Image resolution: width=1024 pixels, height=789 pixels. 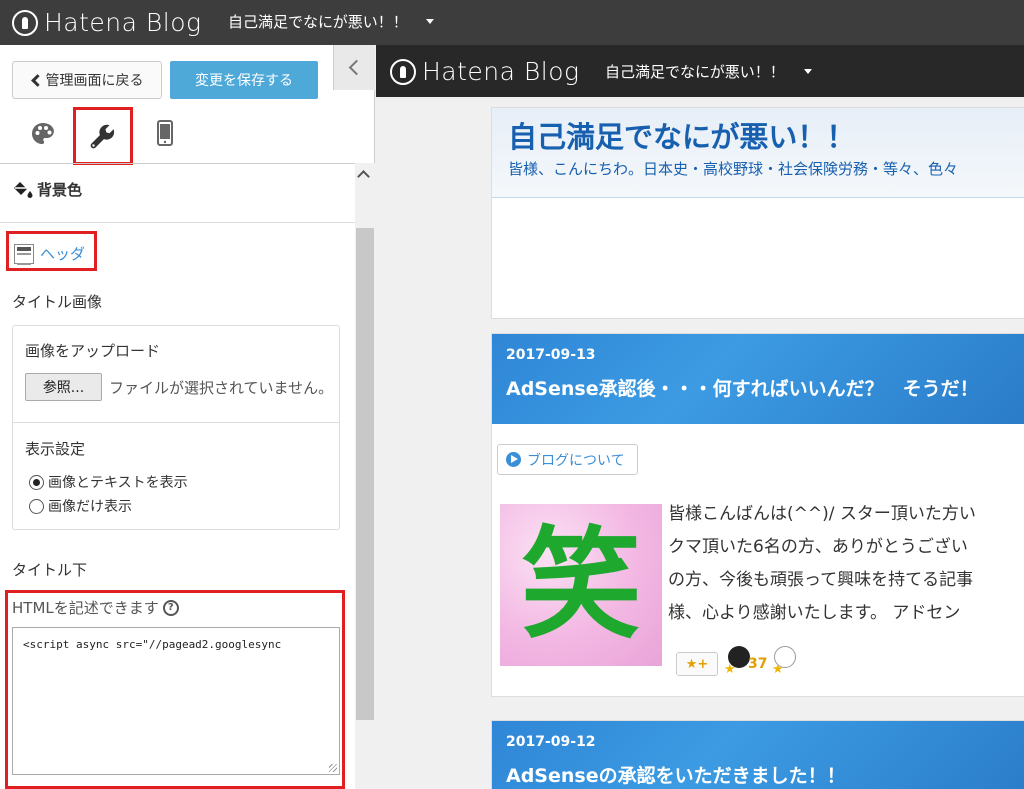 What do you see at coordinates (244, 80) in the screenshot?
I see `save-changes-button: 変更を保存する` at bounding box center [244, 80].